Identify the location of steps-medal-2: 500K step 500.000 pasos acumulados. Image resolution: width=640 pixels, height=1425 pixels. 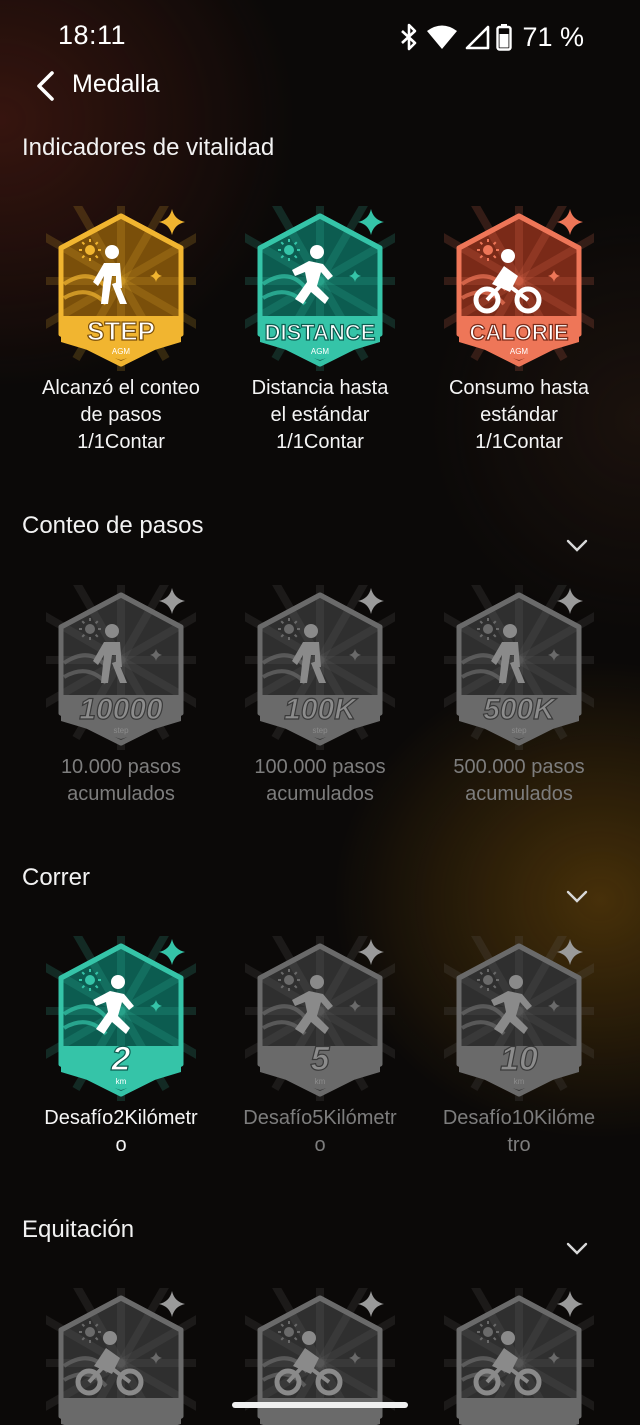
(519, 696).